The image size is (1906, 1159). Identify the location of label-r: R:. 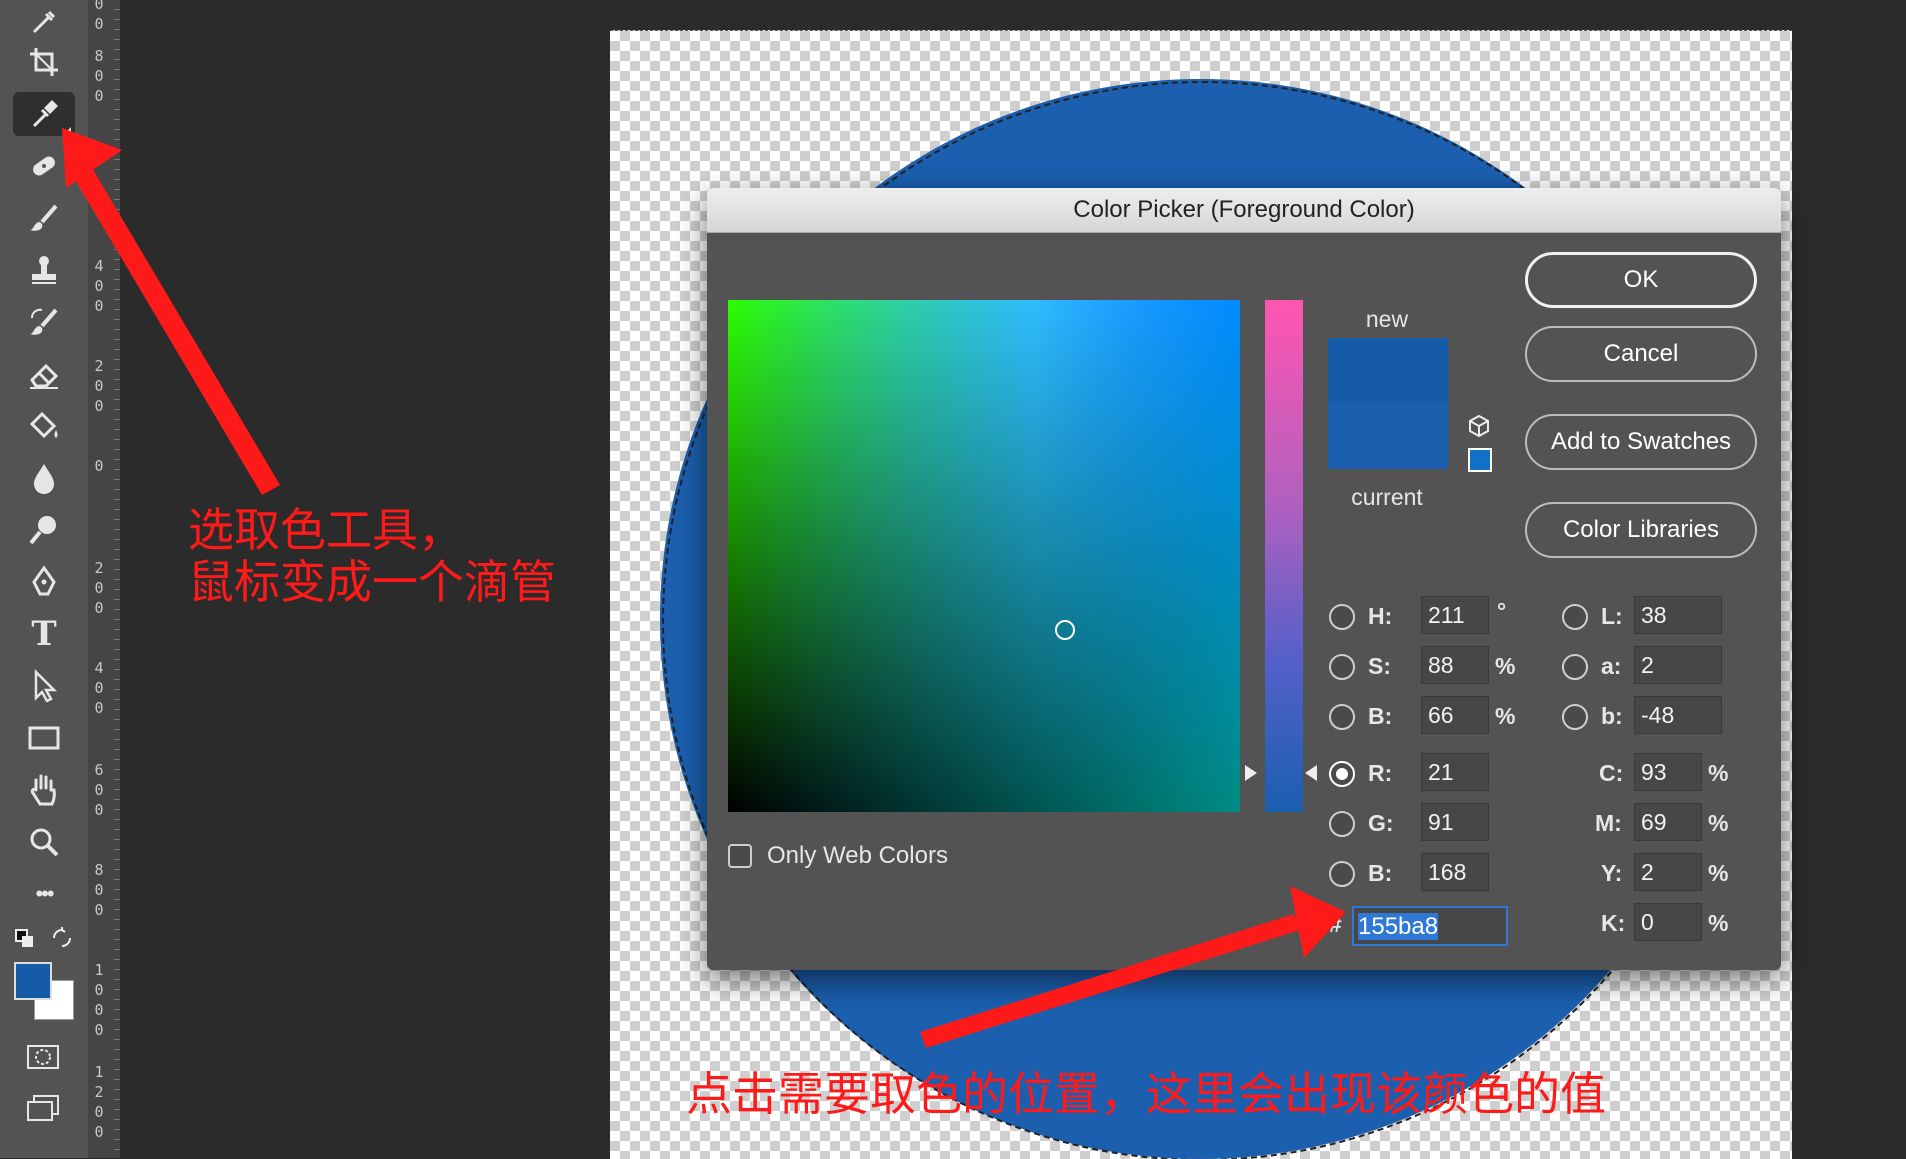
(1380, 773).